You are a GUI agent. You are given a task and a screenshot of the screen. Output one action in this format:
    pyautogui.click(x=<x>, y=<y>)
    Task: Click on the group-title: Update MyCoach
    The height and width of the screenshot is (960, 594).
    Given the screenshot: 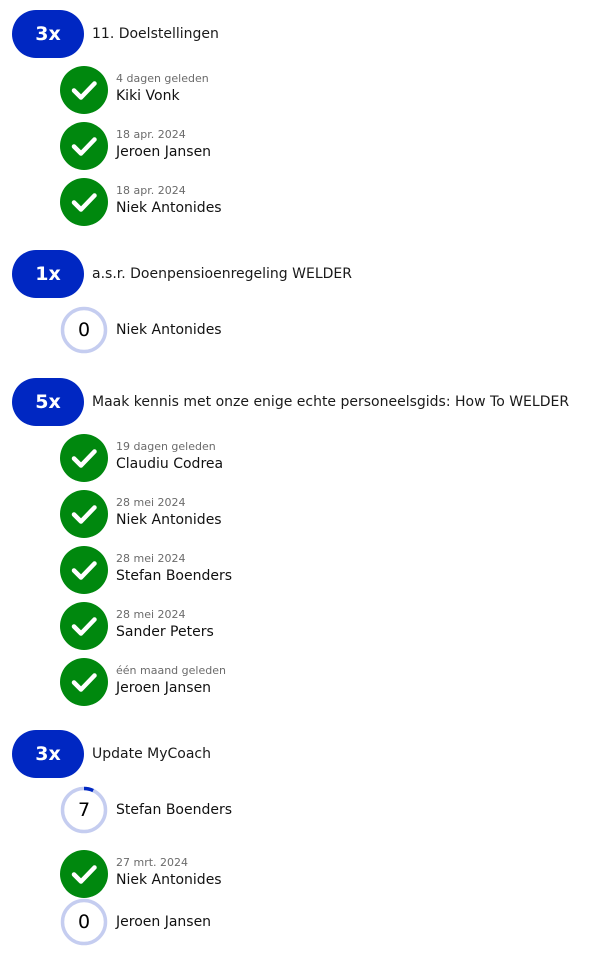 What is the action you would take?
    pyautogui.click(x=151, y=754)
    